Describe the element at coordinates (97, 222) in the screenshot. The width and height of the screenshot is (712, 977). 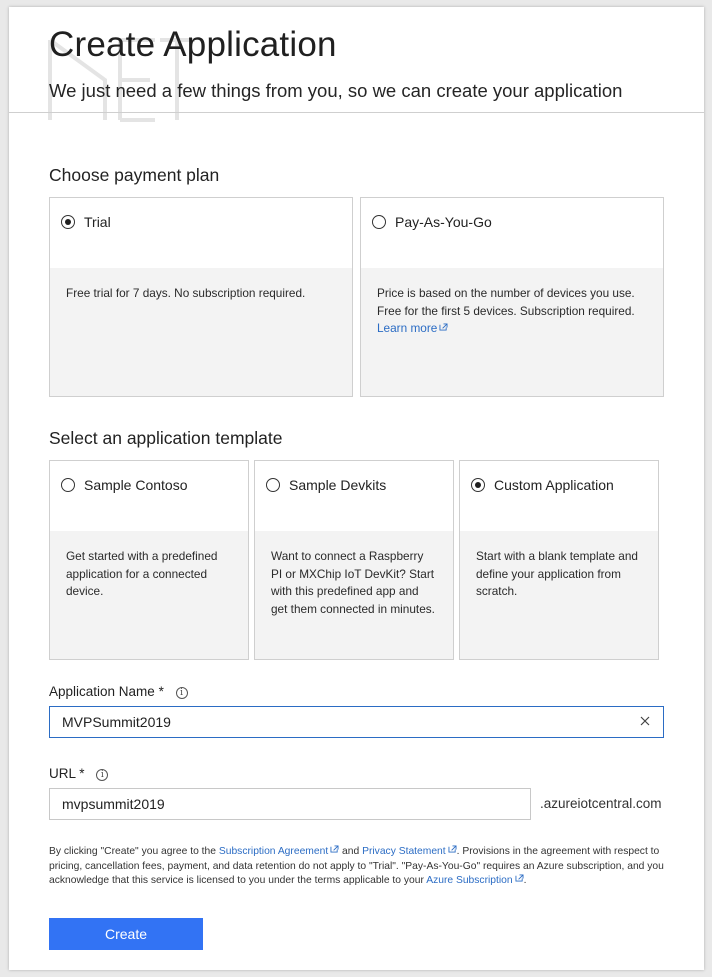
I see `trial-label: Trial` at that location.